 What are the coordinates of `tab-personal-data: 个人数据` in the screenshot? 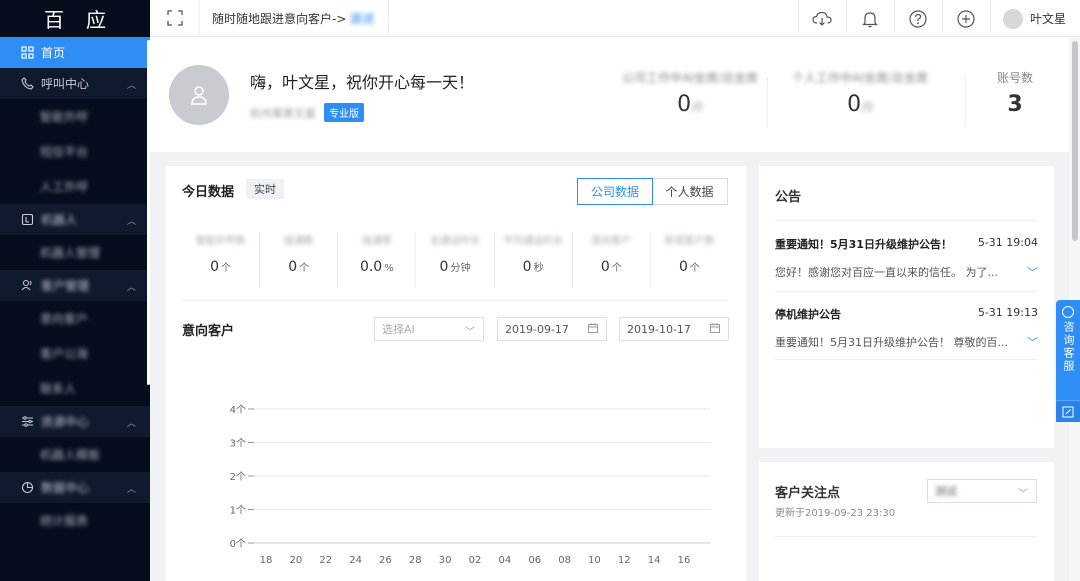 It's located at (689, 191).